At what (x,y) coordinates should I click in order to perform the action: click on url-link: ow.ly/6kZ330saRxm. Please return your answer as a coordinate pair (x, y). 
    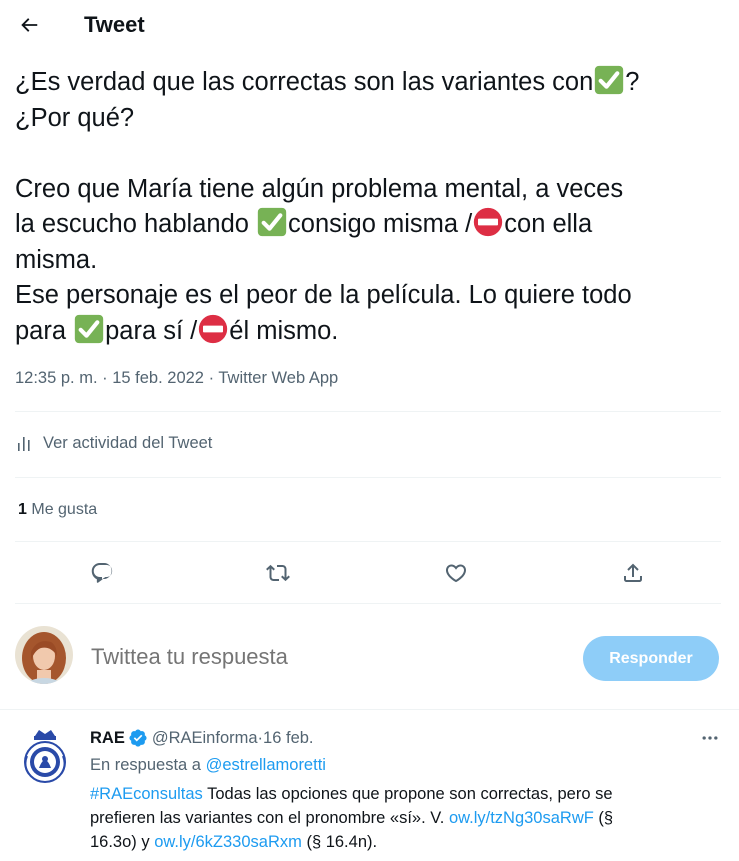
    Looking at the image, I should click on (228, 842).